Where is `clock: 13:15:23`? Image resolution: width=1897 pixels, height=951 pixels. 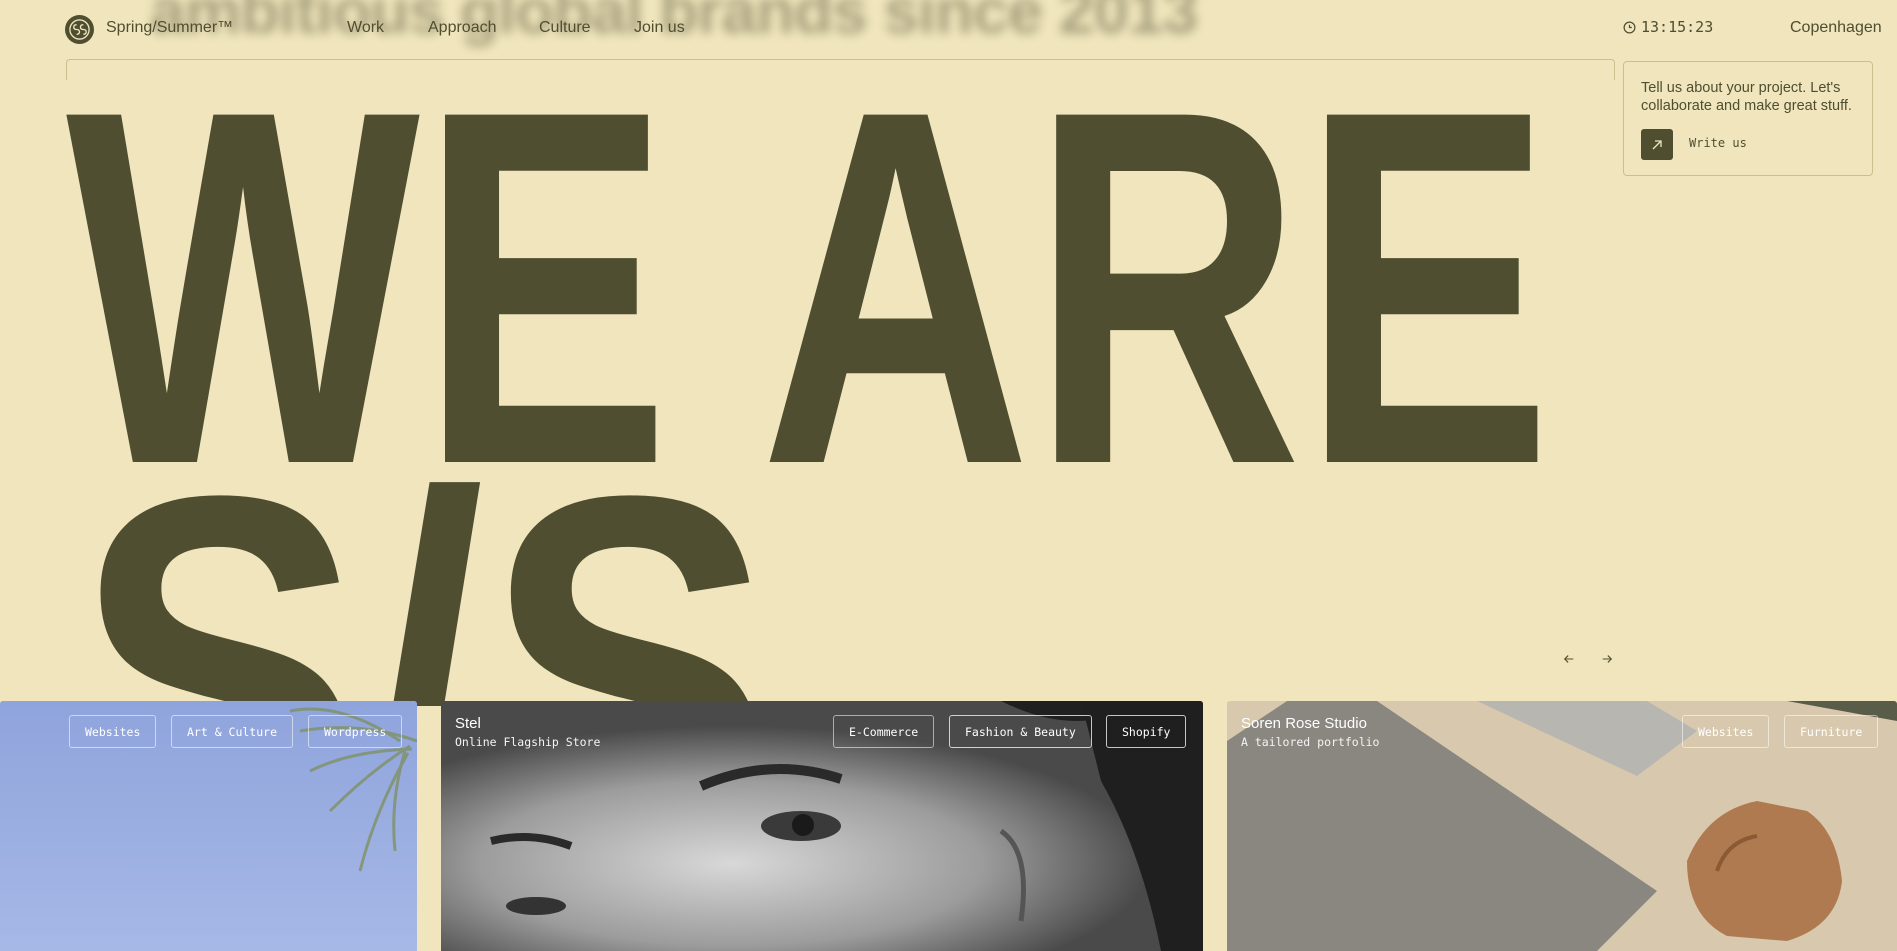
clock: 13:15:23 is located at coordinates (1668, 27).